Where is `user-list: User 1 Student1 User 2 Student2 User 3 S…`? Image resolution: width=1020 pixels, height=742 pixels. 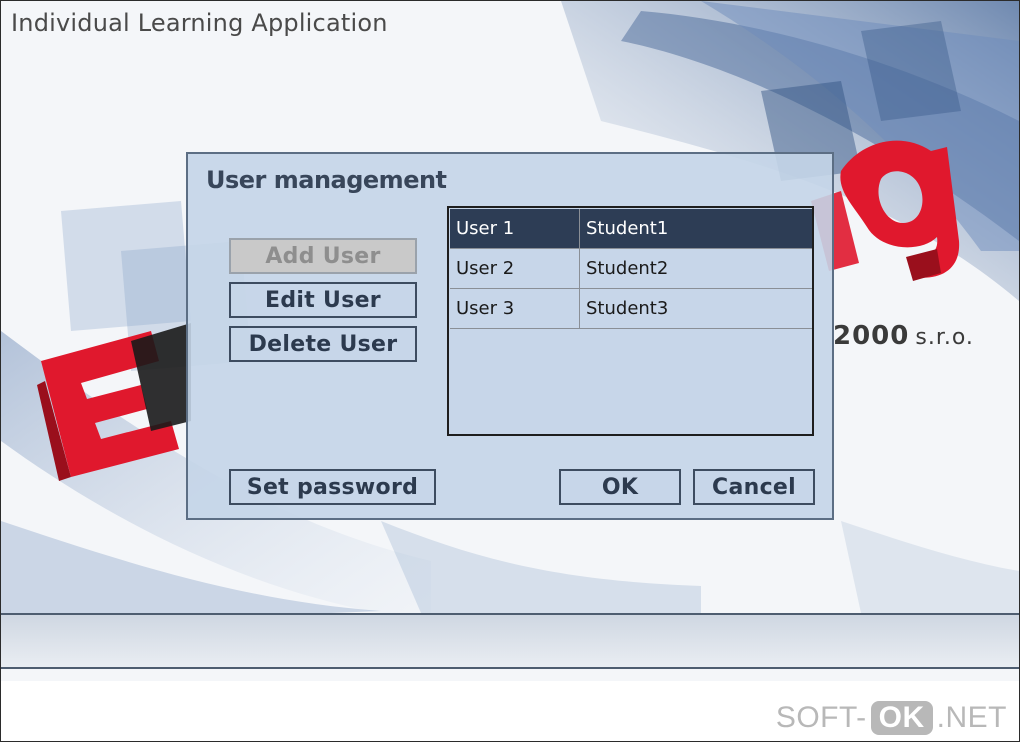
user-list: User 1 Student1 User 2 Student2 User 3 S… is located at coordinates (630, 321).